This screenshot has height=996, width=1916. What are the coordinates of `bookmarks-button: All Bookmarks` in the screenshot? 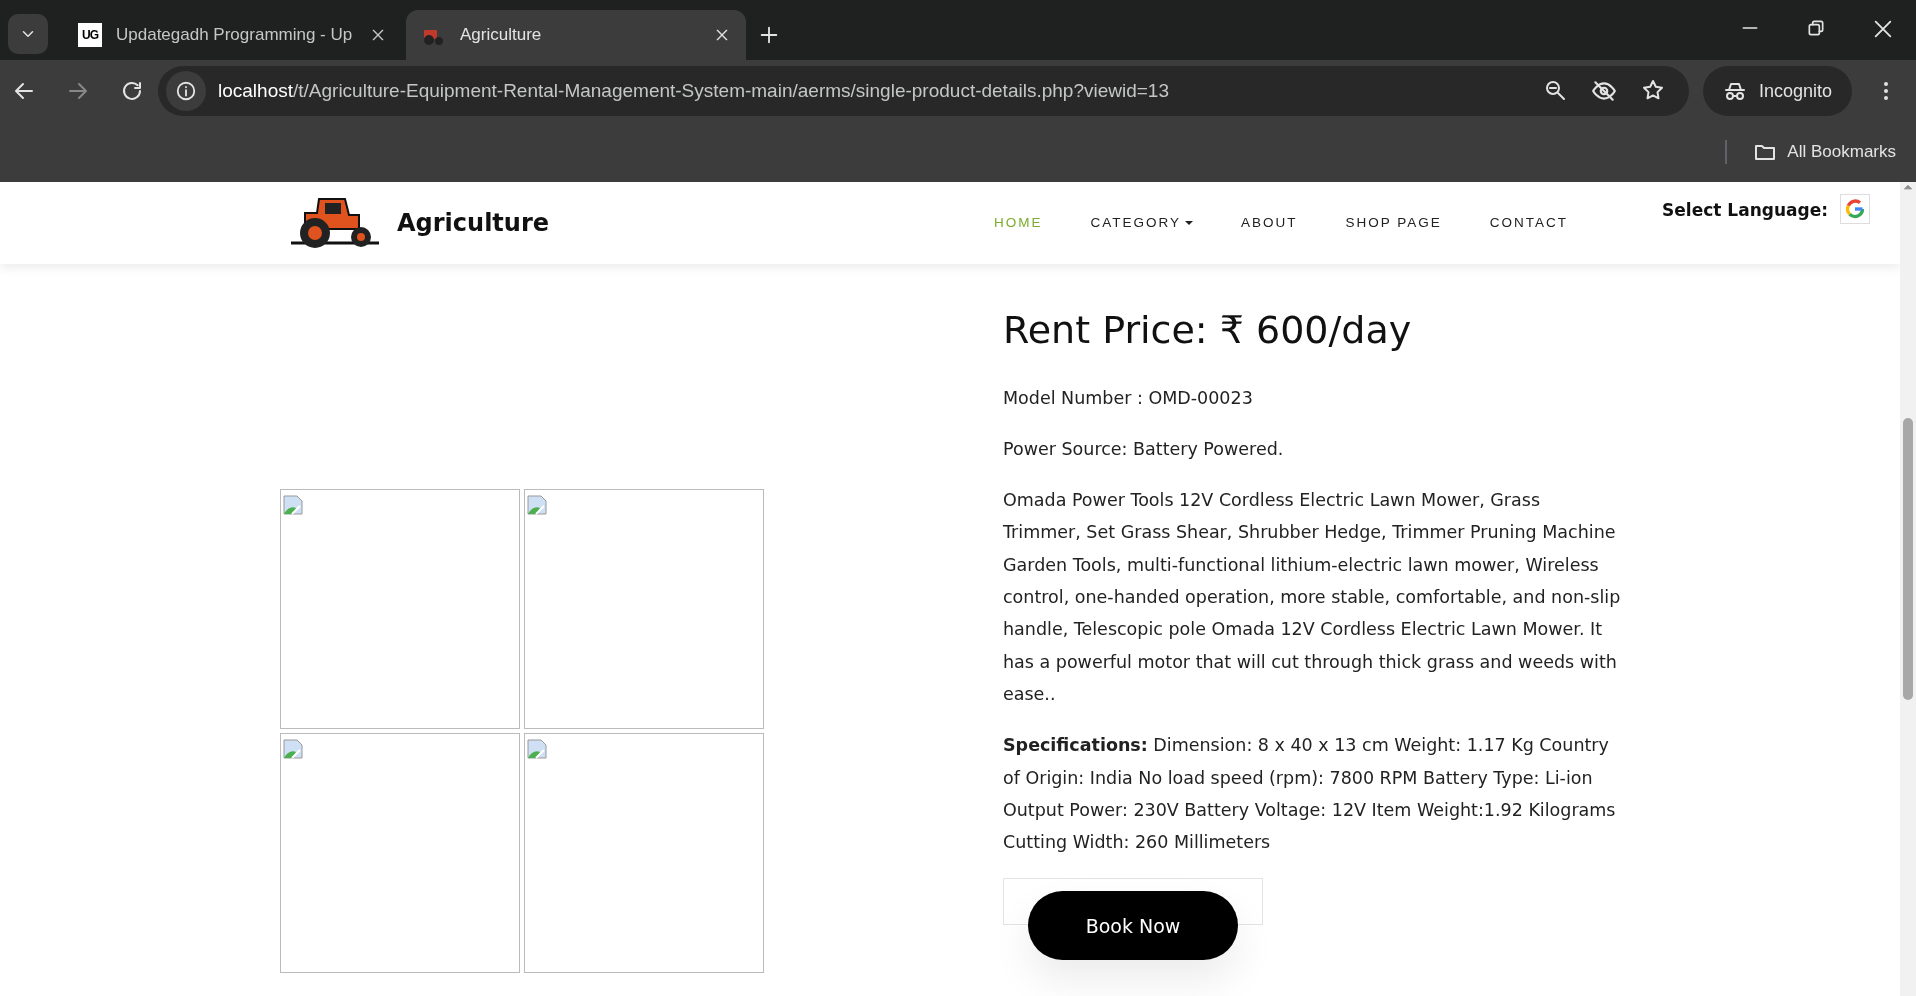 It's located at (1824, 152).